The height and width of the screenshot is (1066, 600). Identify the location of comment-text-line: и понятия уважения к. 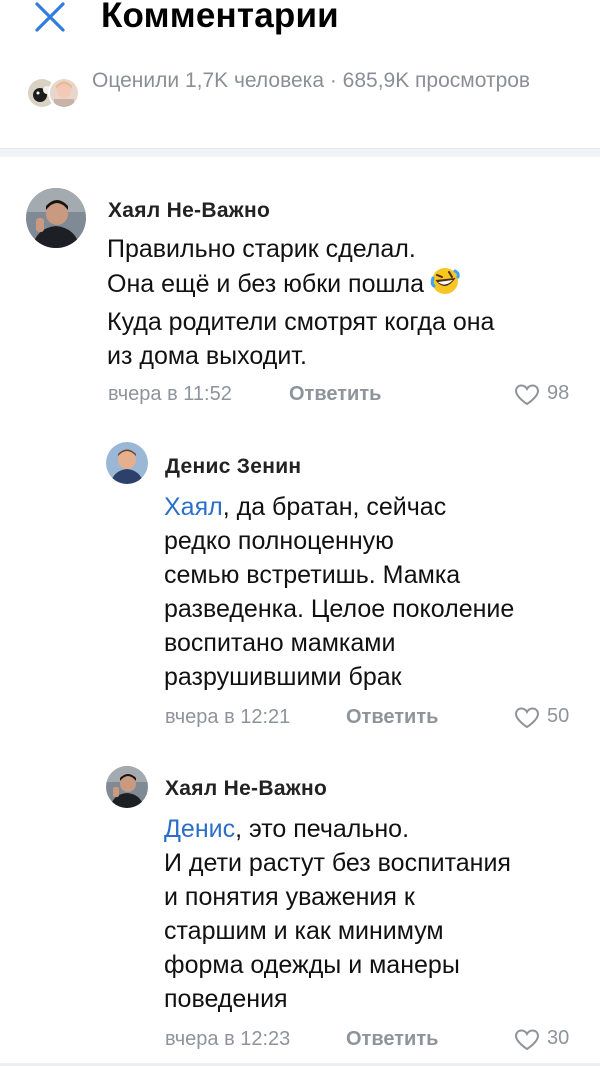
(289, 897).